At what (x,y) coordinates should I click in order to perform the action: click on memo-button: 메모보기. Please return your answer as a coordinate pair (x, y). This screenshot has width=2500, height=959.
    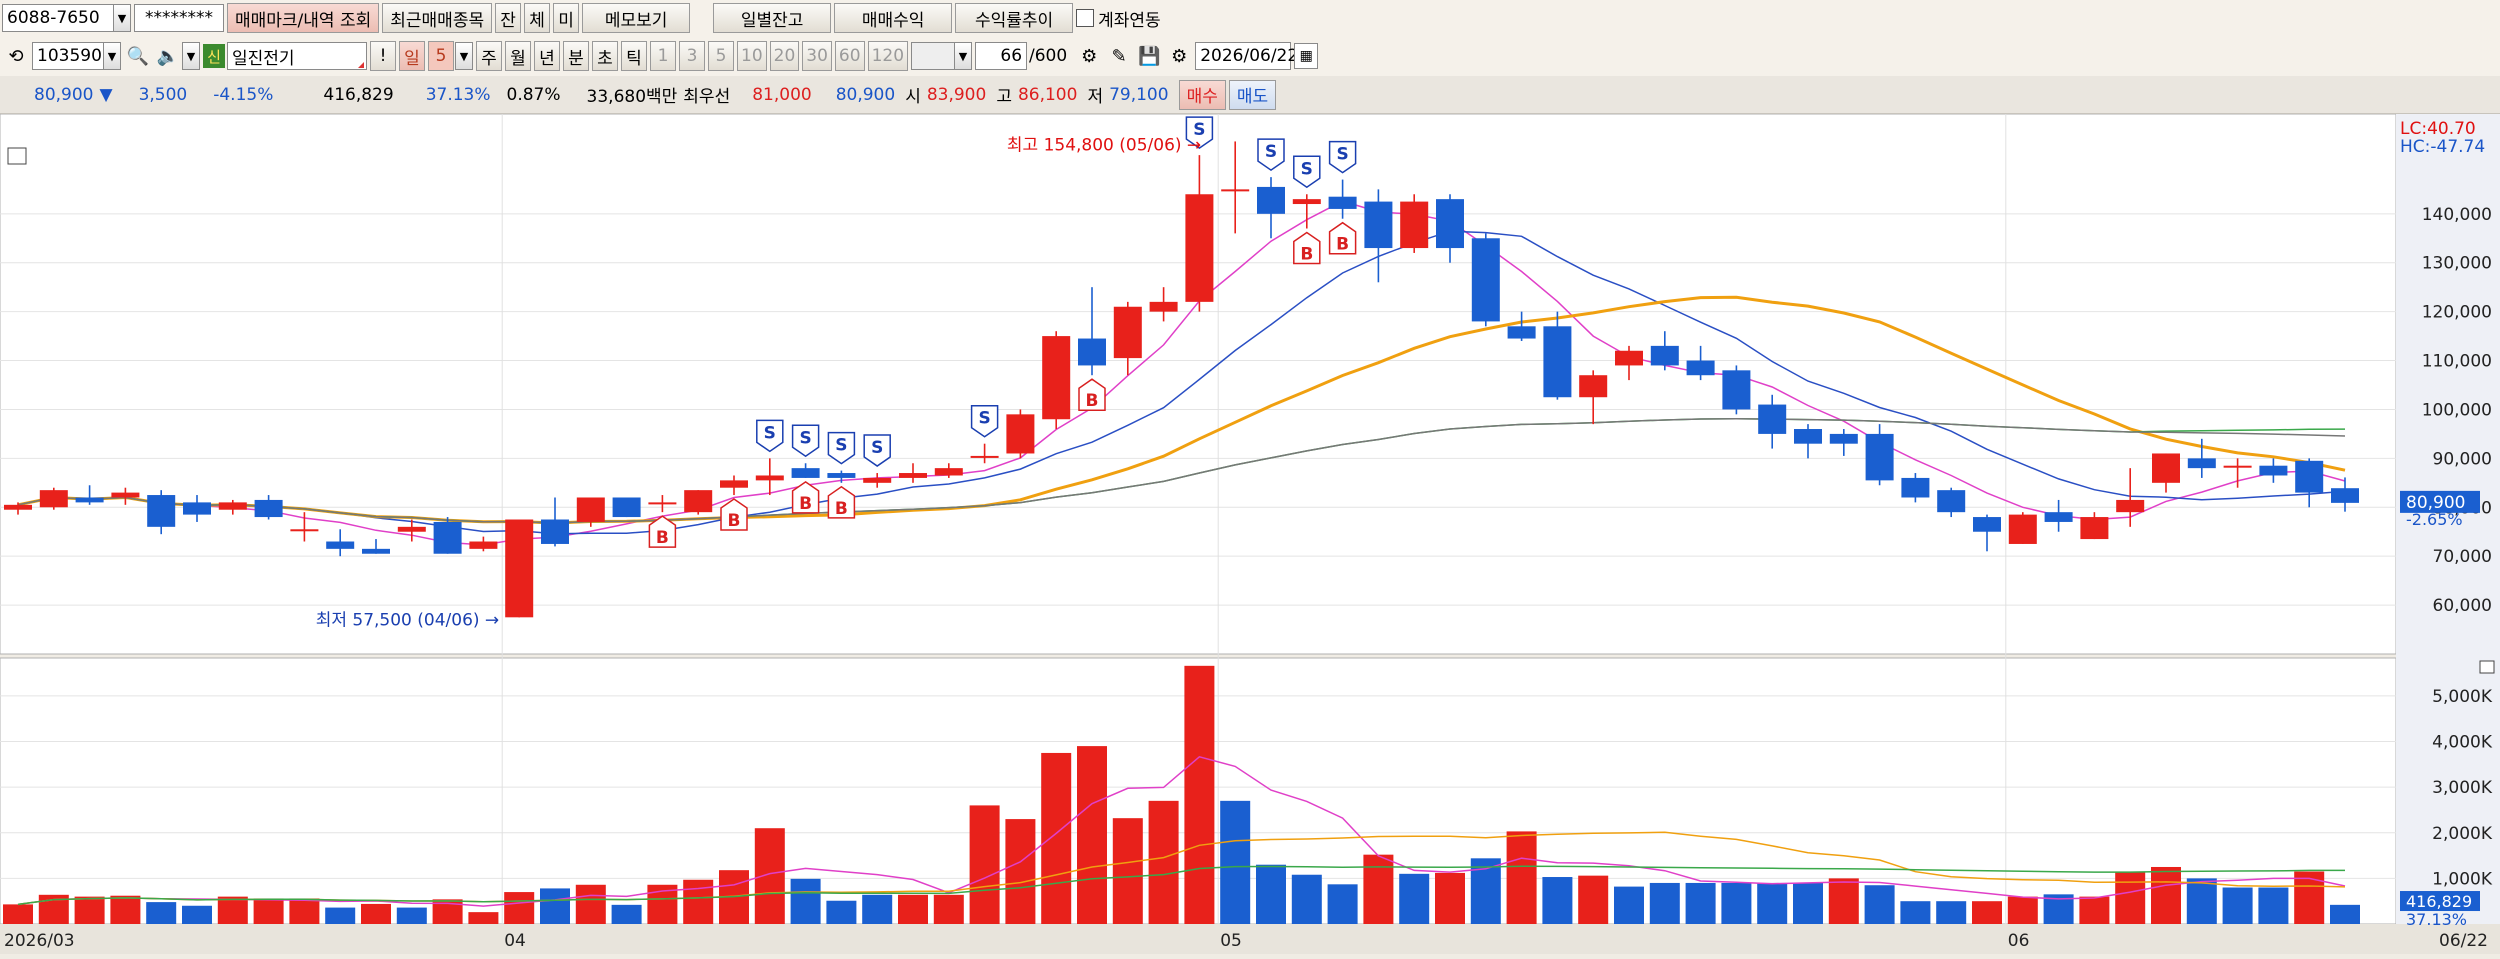
    Looking at the image, I should click on (636, 18).